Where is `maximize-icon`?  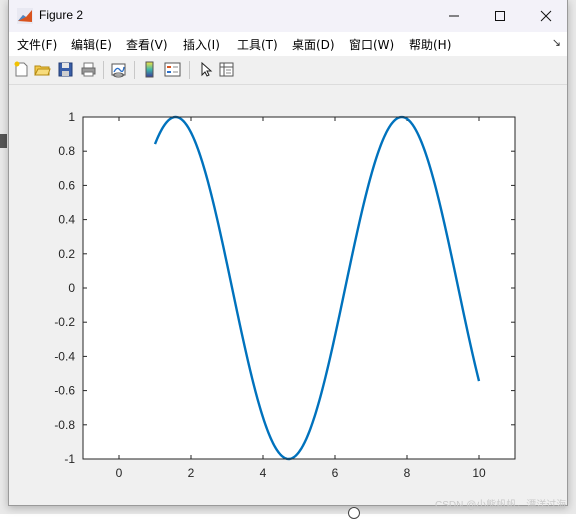 maximize-icon is located at coordinates (500, 16).